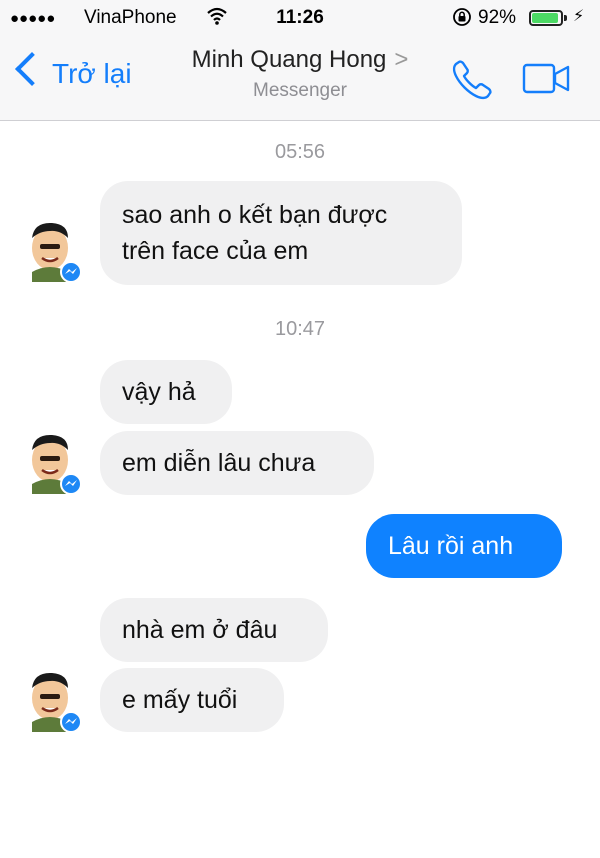  I want to click on chevron-right-icon: >, so click(401, 59).